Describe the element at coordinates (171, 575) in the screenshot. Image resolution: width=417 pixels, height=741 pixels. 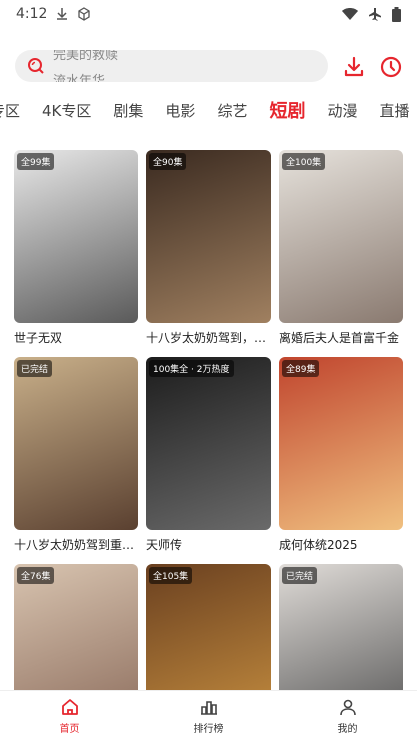
I see `episode-badge: 全105集` at that location.